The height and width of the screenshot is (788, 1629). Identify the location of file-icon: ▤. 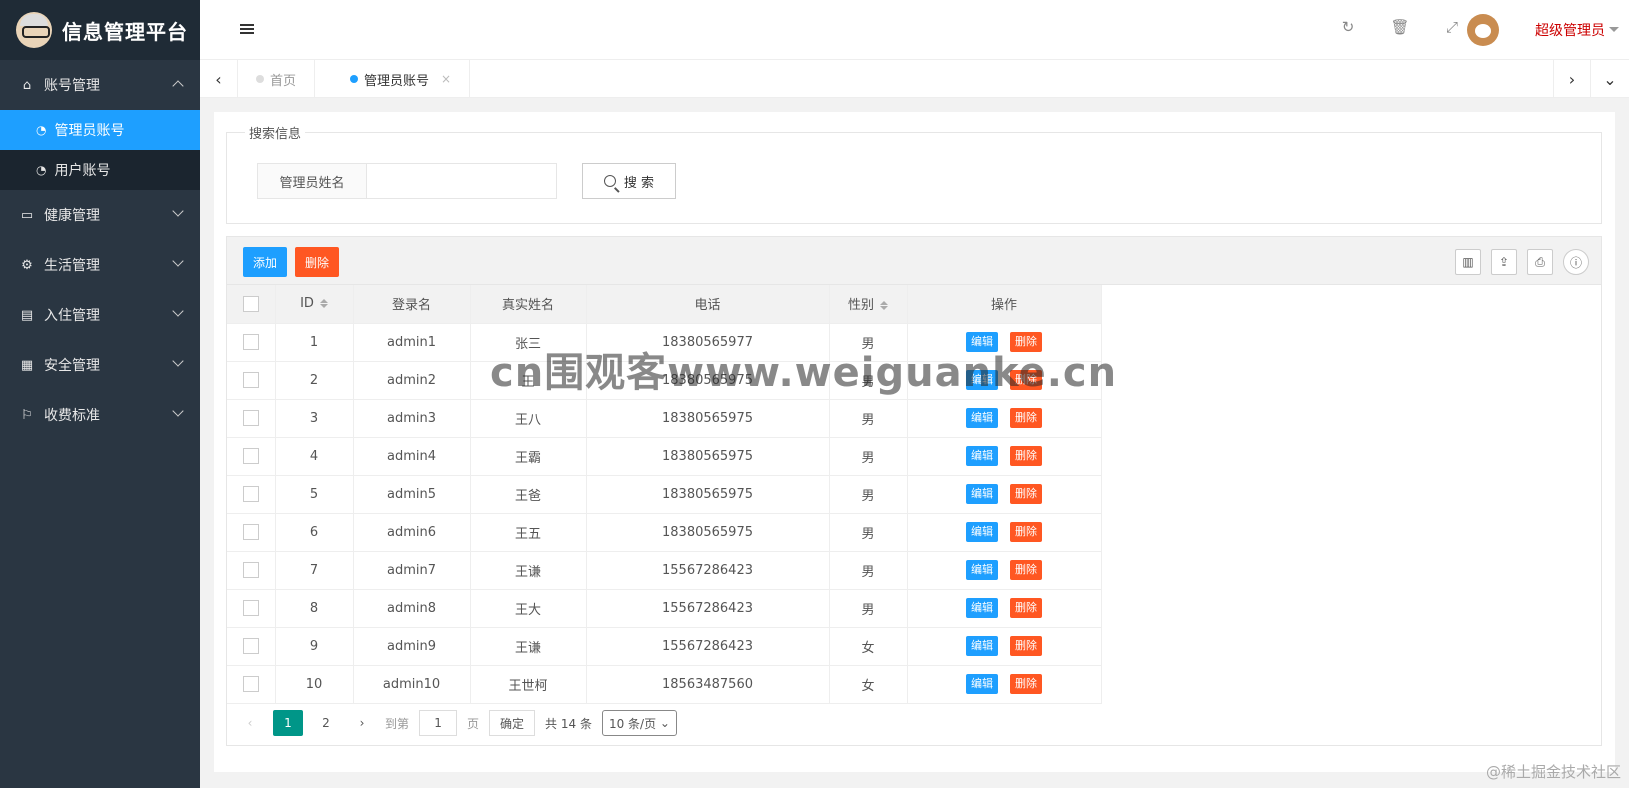
(27, 315).